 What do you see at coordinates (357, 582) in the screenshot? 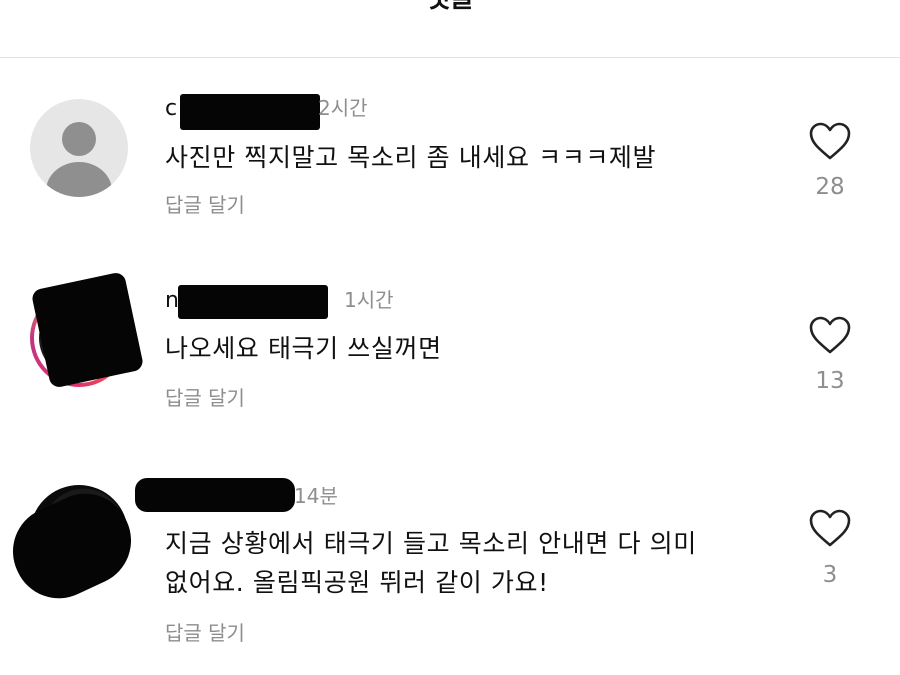
I see `comment-text-line: 없어요. 올림픽공원 뛰러 같이 가요!` at bounding box center [357, 582].